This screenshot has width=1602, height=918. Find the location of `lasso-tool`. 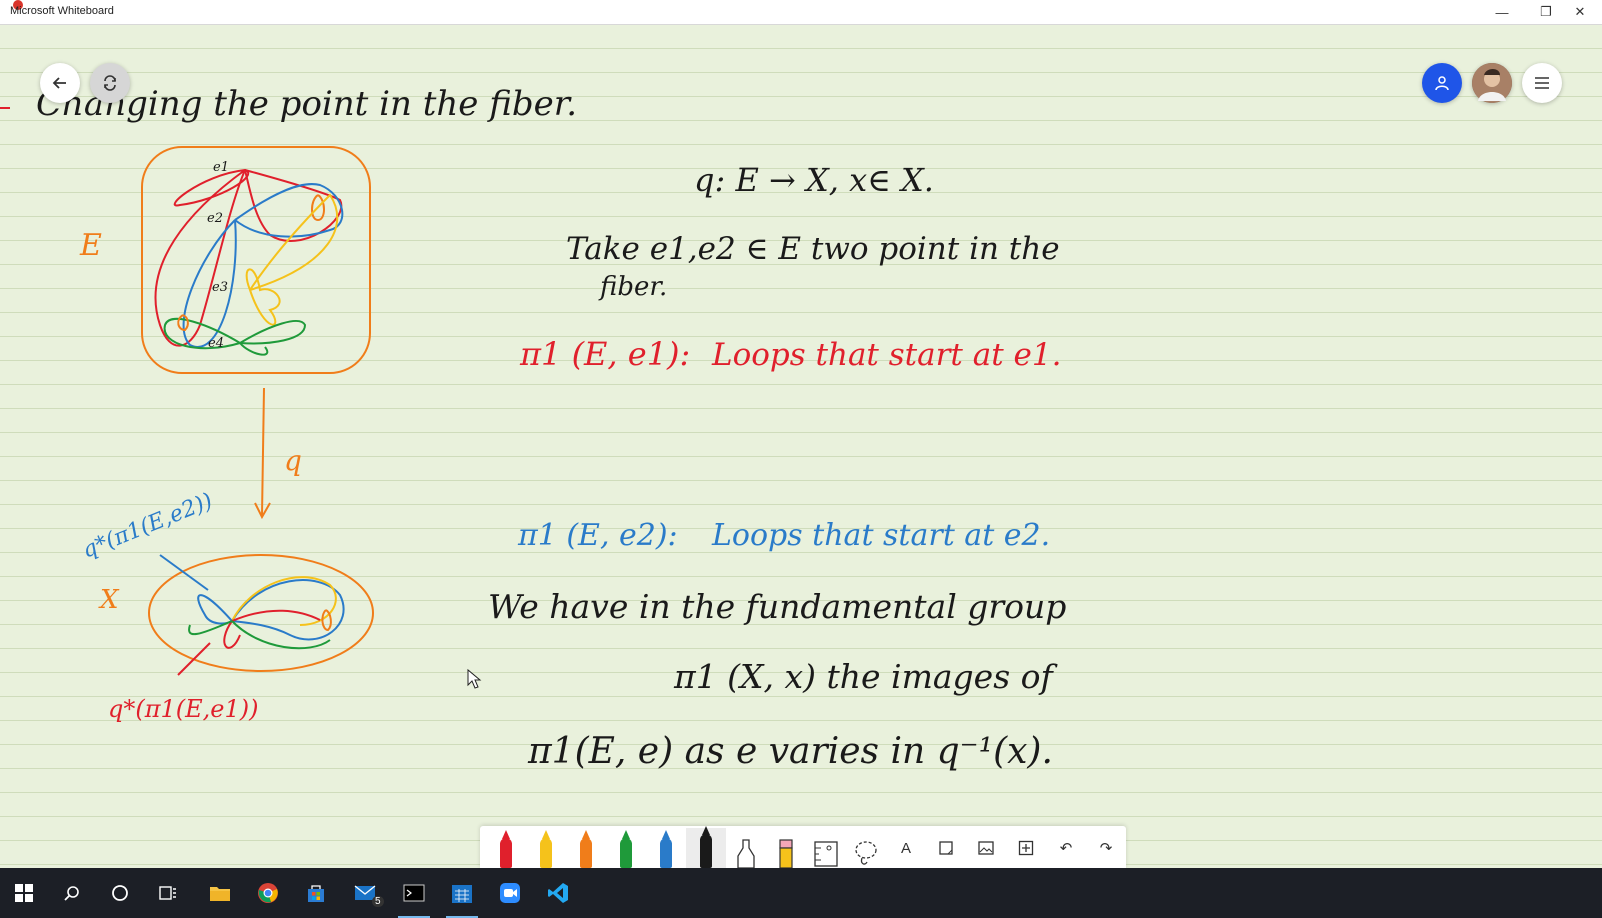

lasso-tool is located at coordinates (866, 848).